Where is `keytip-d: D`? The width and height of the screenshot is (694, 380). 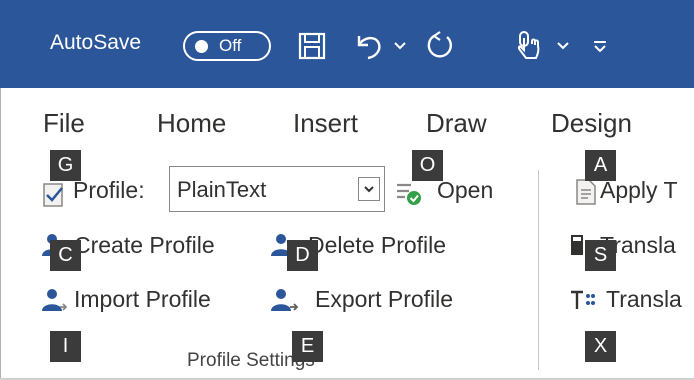 keytip-d: D is located at coordinates (302, 255).